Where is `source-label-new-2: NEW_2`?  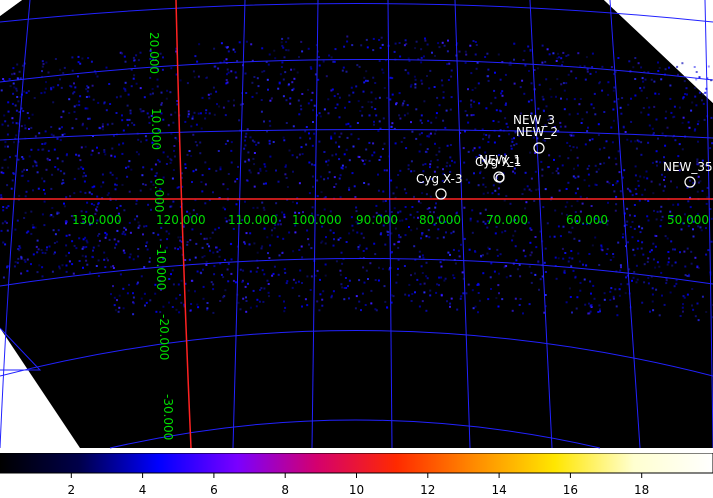
source-label-new-2: NEW_2 is located at coordinates (537, 132).